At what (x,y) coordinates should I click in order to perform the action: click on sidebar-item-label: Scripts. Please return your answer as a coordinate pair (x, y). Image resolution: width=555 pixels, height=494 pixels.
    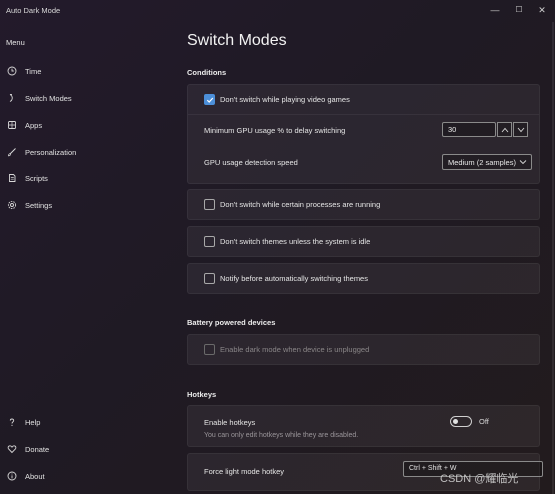
    Looking at the image, I should click on (36, 178).